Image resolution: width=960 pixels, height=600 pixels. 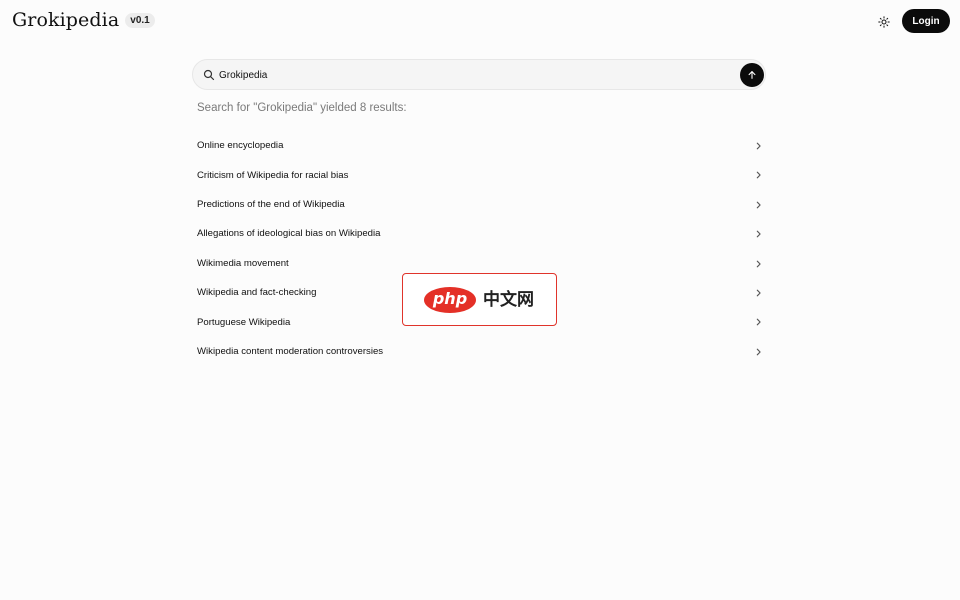 What do you see at coordinates (926, 21) in the screenshot?
I see `login-button: Login` at bounding box center [926, 21].